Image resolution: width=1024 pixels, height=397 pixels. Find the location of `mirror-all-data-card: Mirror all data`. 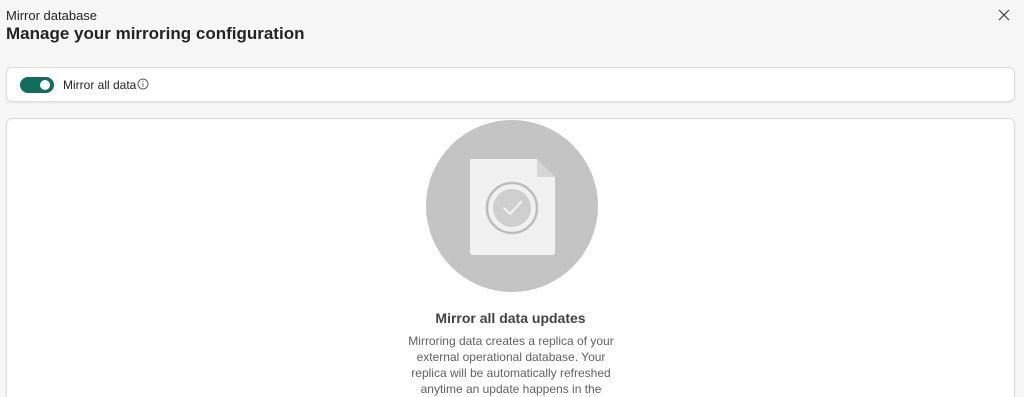

mirror-all-data-card: Mirror all data is located at coordinates (510, 84).